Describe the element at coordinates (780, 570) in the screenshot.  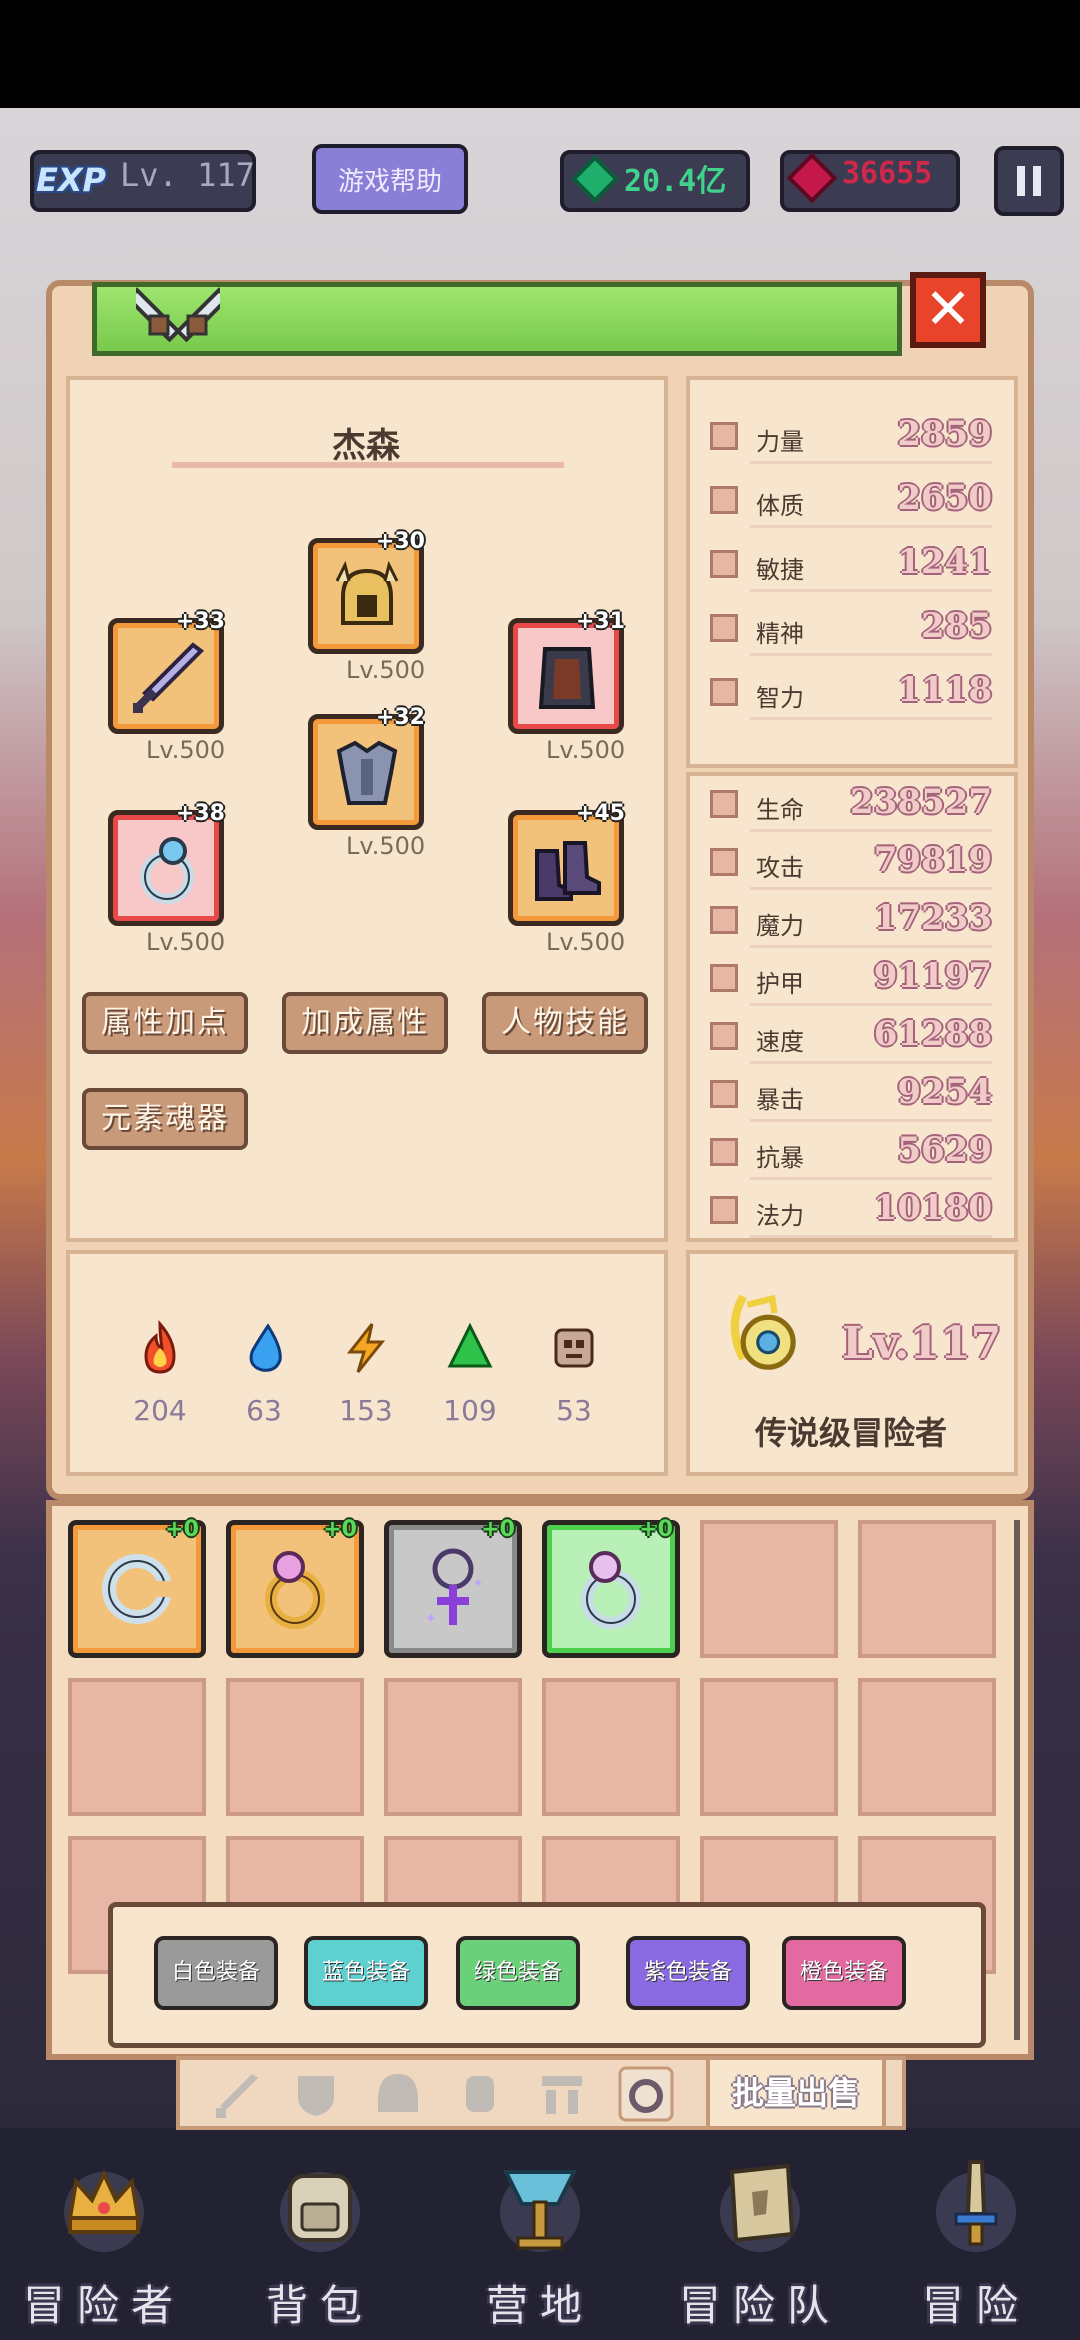
I see `stat-label: 敏捷` at that location.